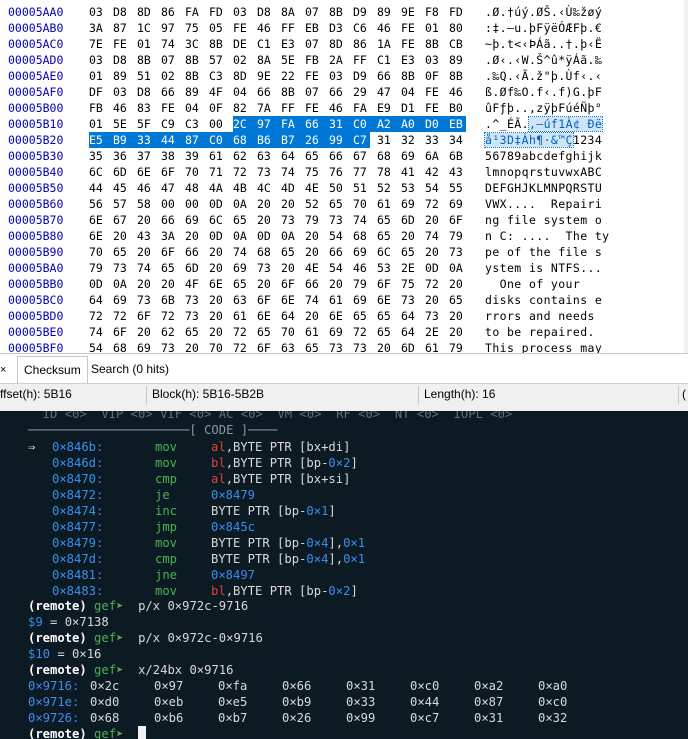 Image resolution: width=688 pixels, height=739 pixels. Describe the element at coordinates (433, 140) in the screenshot. I see `hex-byte: 33` at that location.